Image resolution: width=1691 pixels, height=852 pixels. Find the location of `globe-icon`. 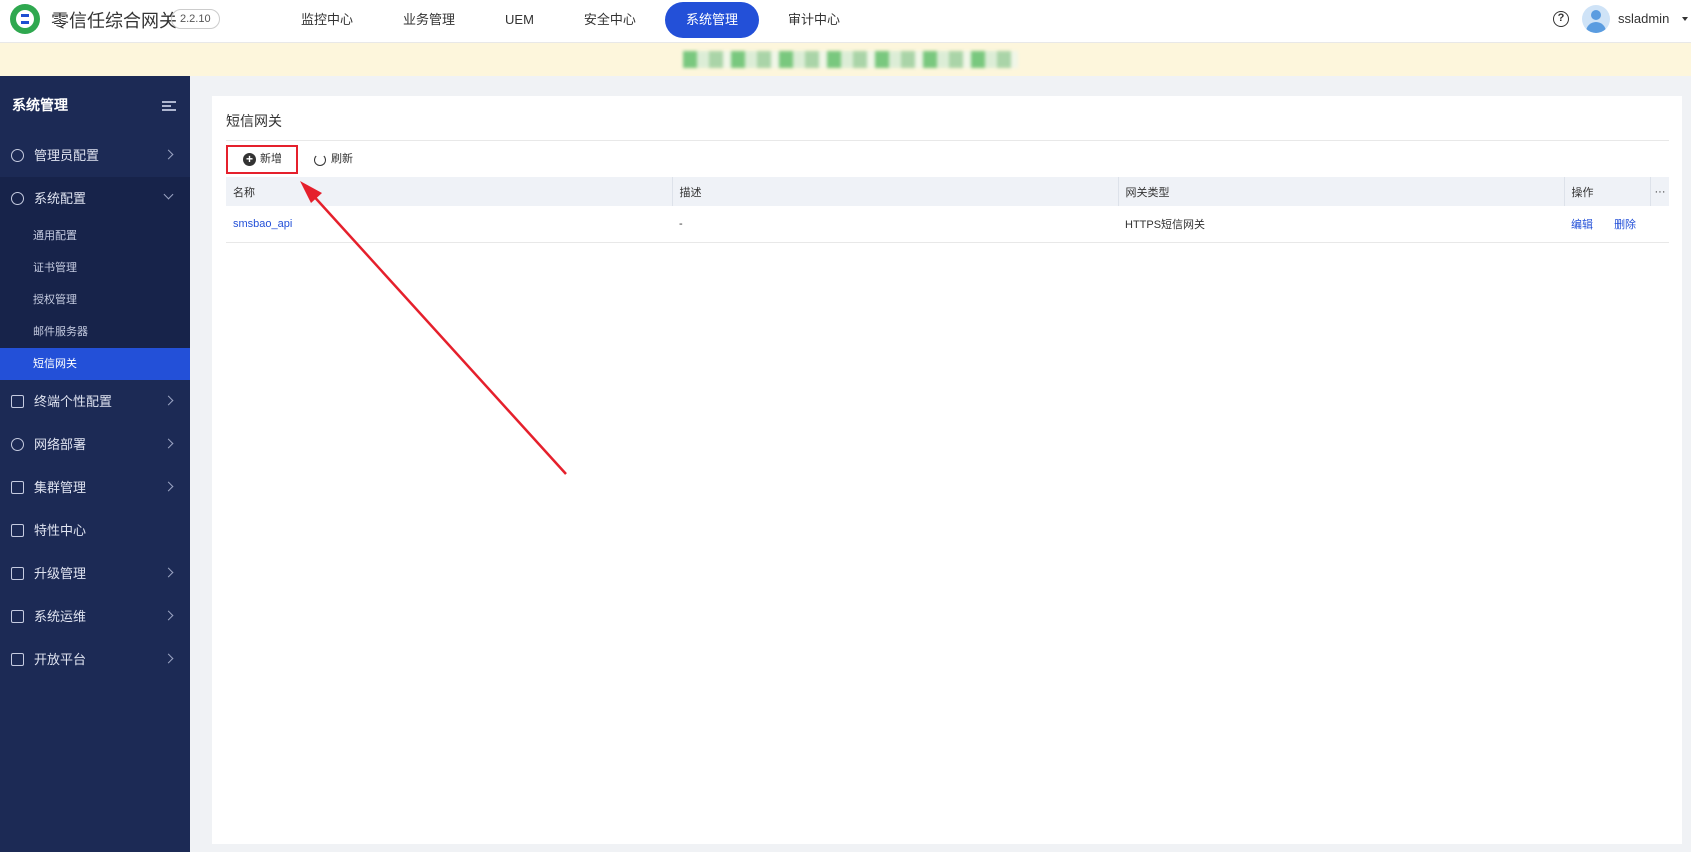

globe-icon is located at coordinates (17, 444).